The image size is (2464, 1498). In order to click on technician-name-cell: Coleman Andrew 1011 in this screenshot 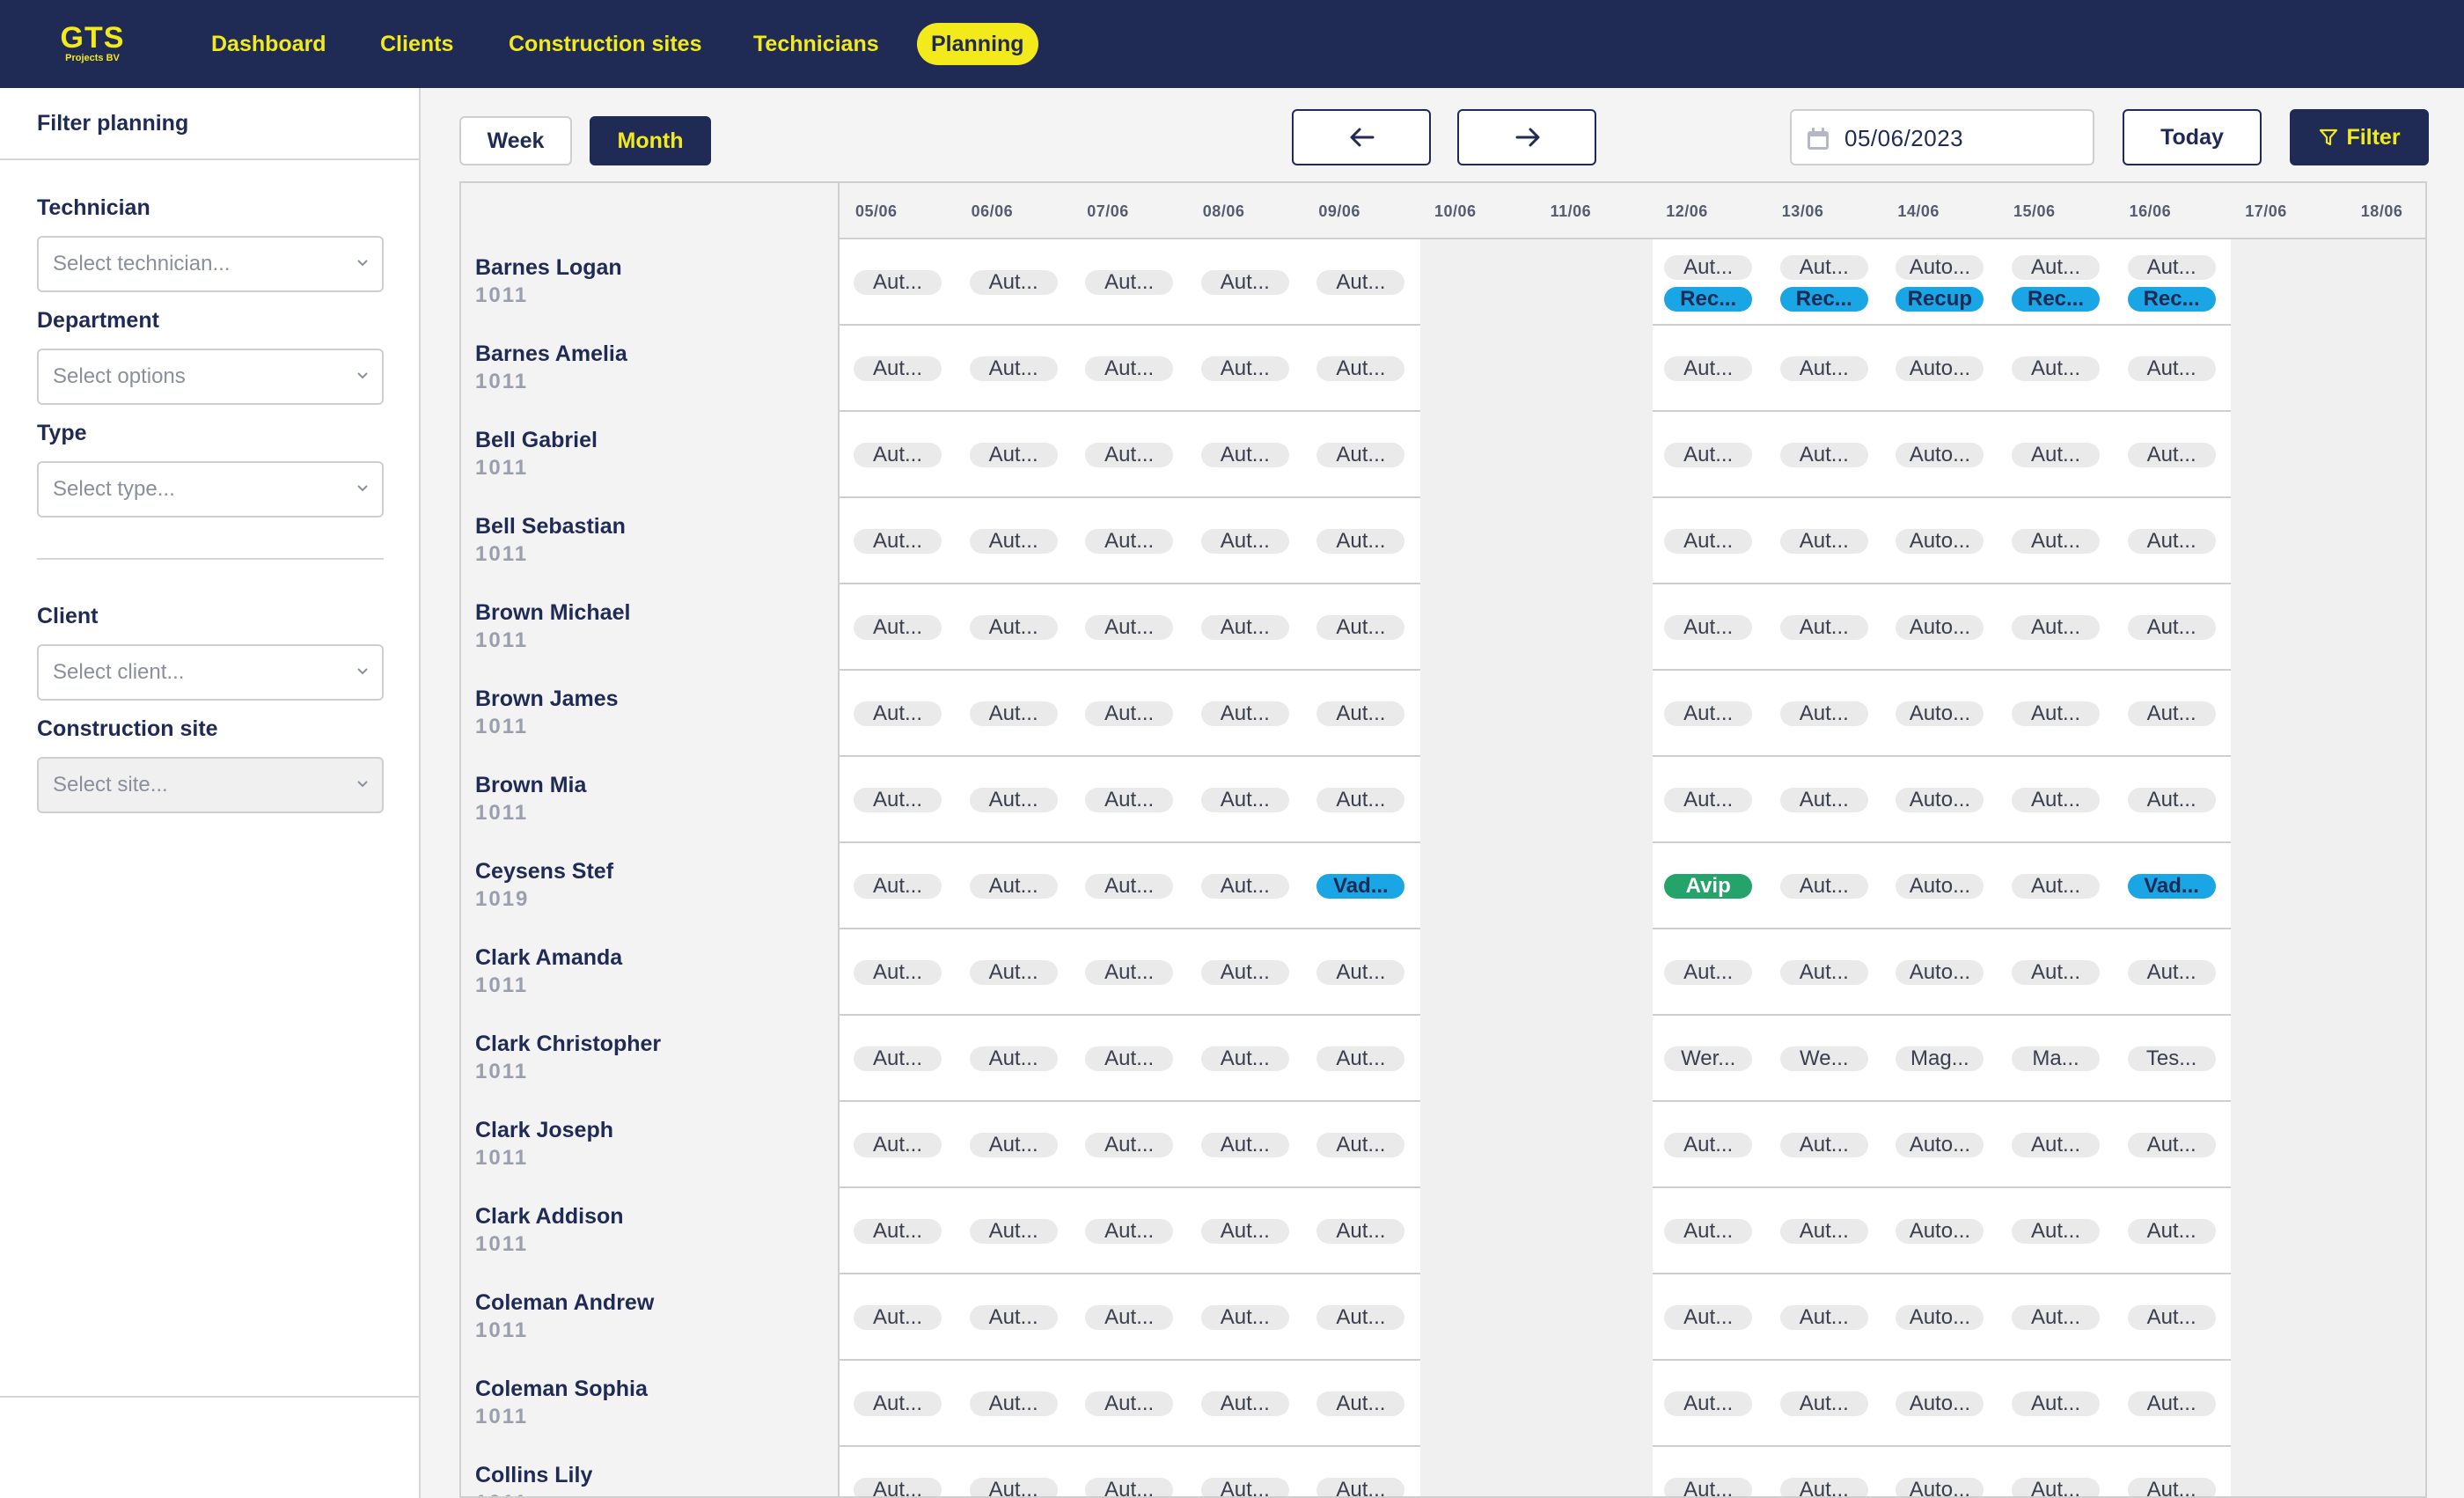, I will do `click(650, 1317)`.